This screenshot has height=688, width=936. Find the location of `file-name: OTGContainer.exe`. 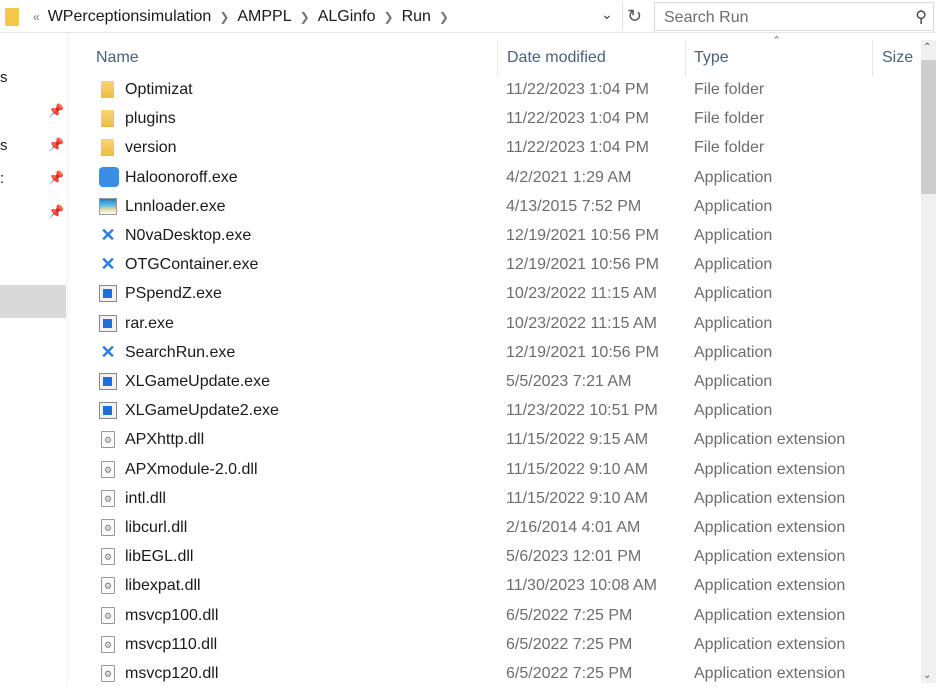

file-name: OTGContainer.exe is located at coordinates (191, 264).